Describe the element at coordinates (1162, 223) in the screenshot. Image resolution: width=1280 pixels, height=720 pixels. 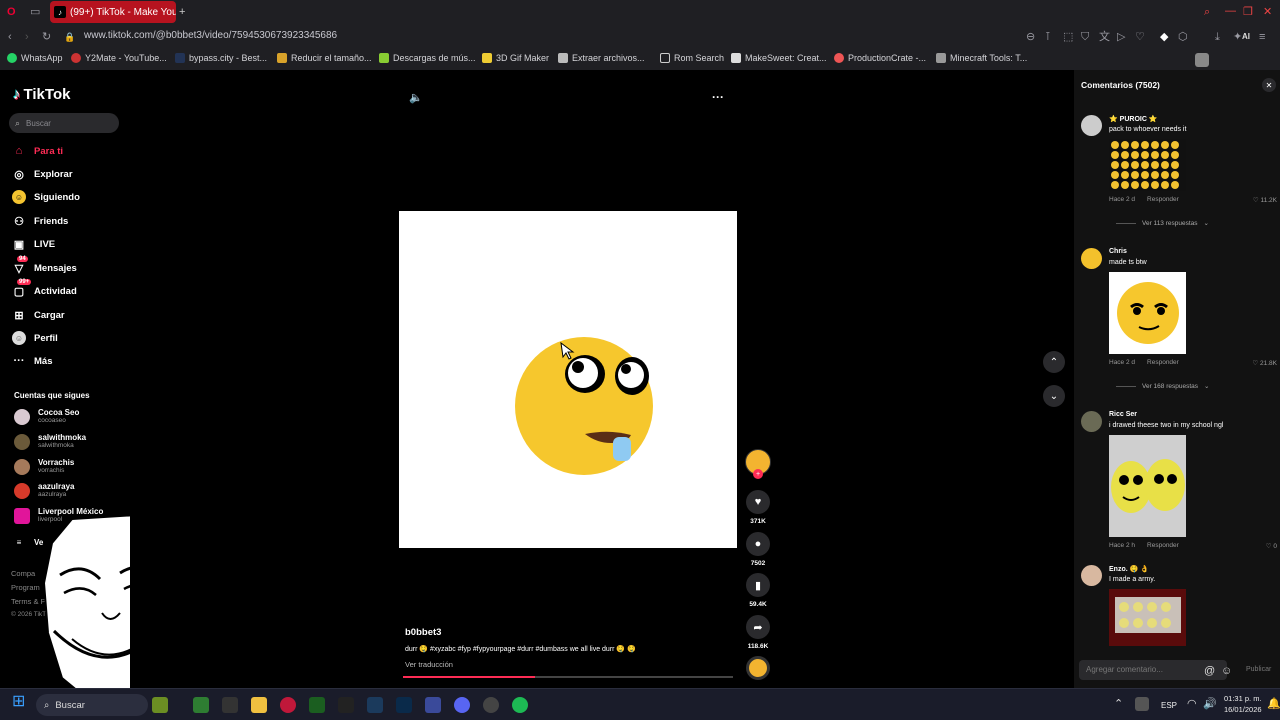
I see `view-replies-button: Ver 113 respuestas ⌄` at that location.